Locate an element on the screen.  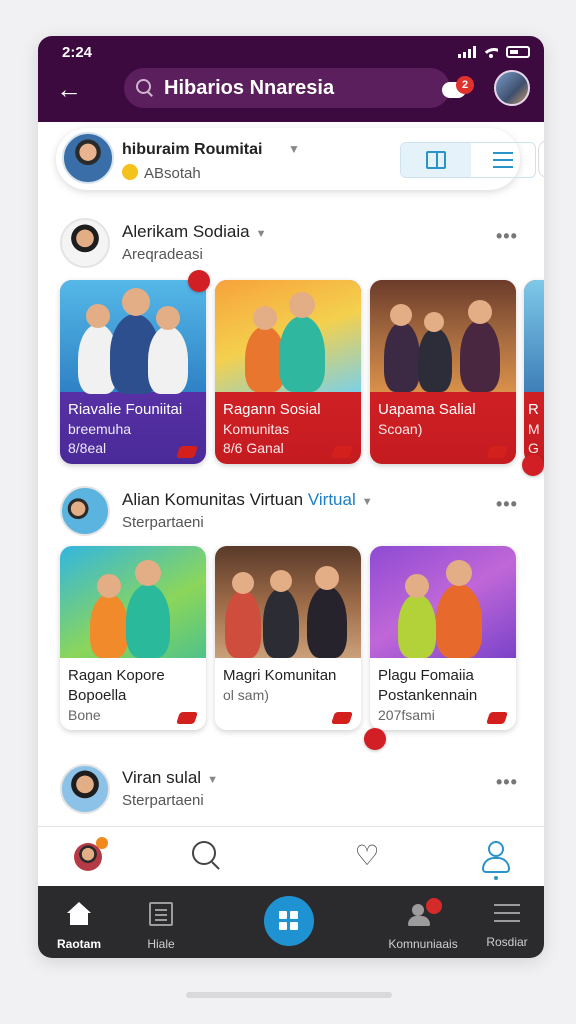
community-card: Ragan Kopore Bopoella Bone is located at coordinates (133, 638).